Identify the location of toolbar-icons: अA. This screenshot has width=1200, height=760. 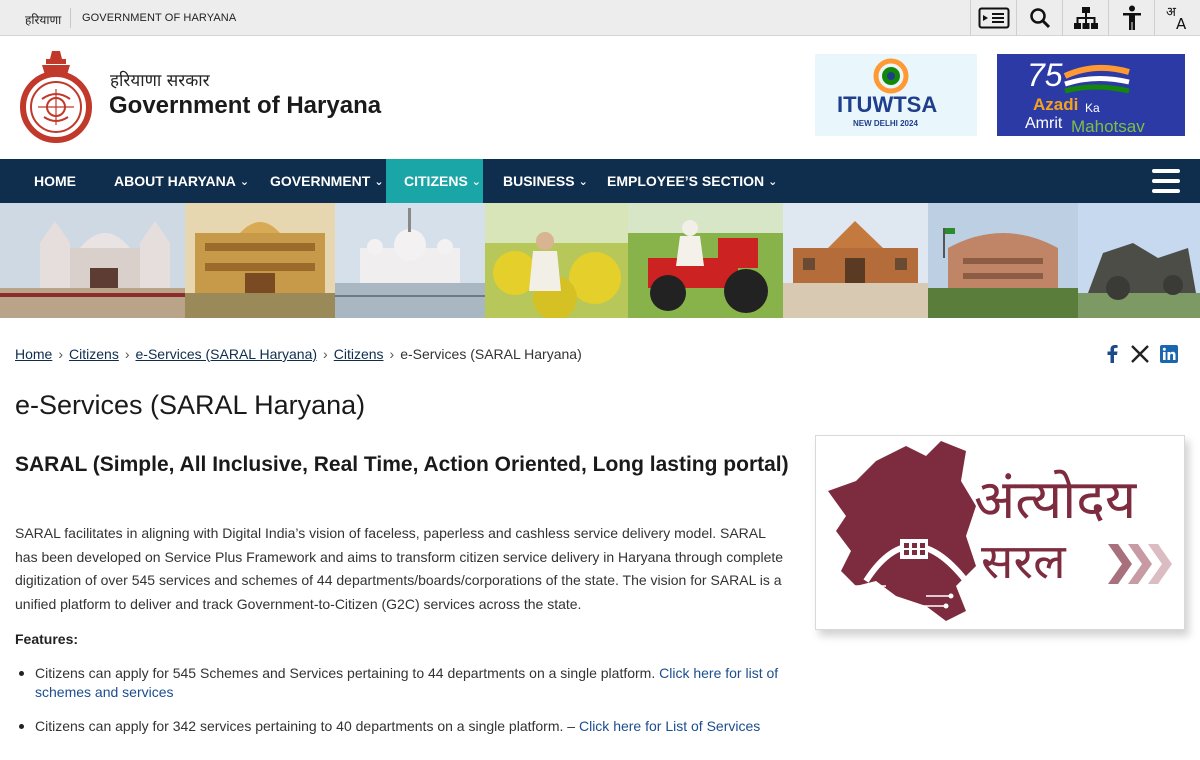
(1085, 18).